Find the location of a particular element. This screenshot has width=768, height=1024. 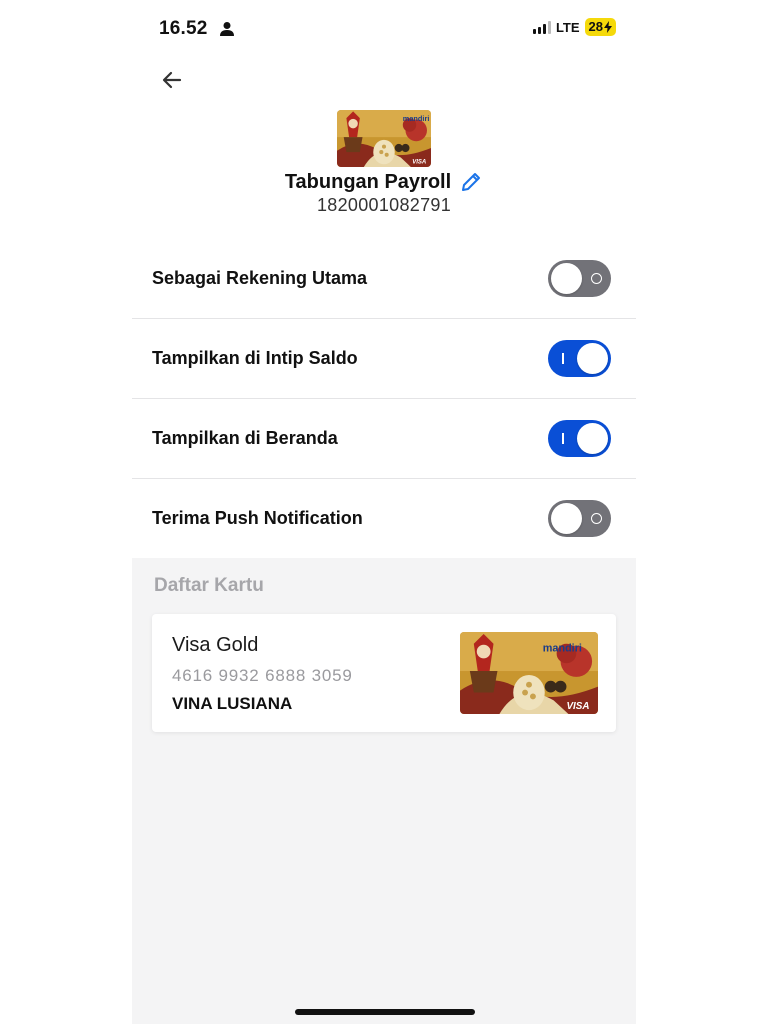

card-image: mandiri VISA is located at coordinates (529, 673).